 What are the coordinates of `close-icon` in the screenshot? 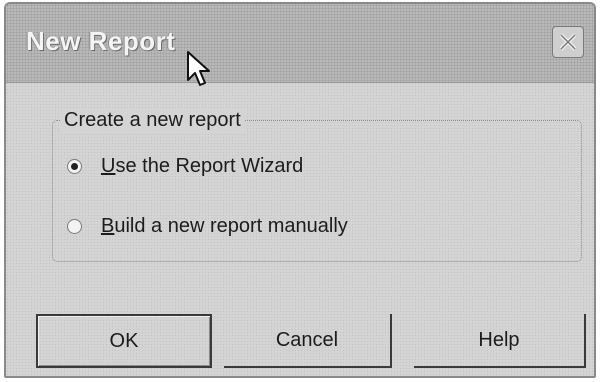 It's located at (568, 42).